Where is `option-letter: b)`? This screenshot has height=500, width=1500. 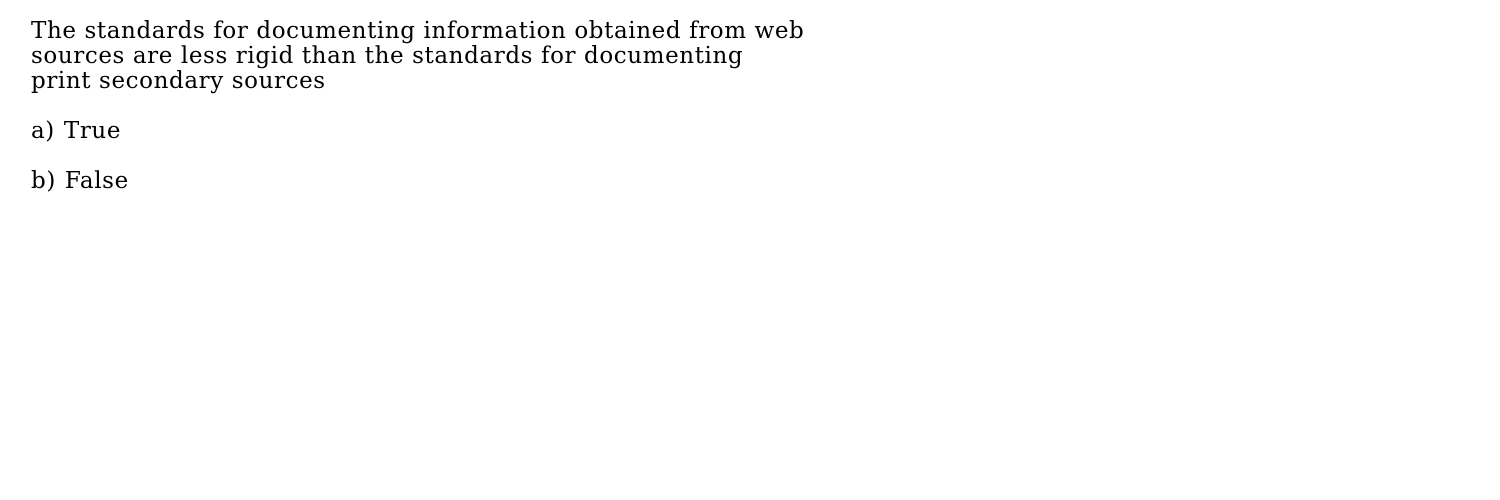
option-letter: b) is located at coordinates (43, 181).